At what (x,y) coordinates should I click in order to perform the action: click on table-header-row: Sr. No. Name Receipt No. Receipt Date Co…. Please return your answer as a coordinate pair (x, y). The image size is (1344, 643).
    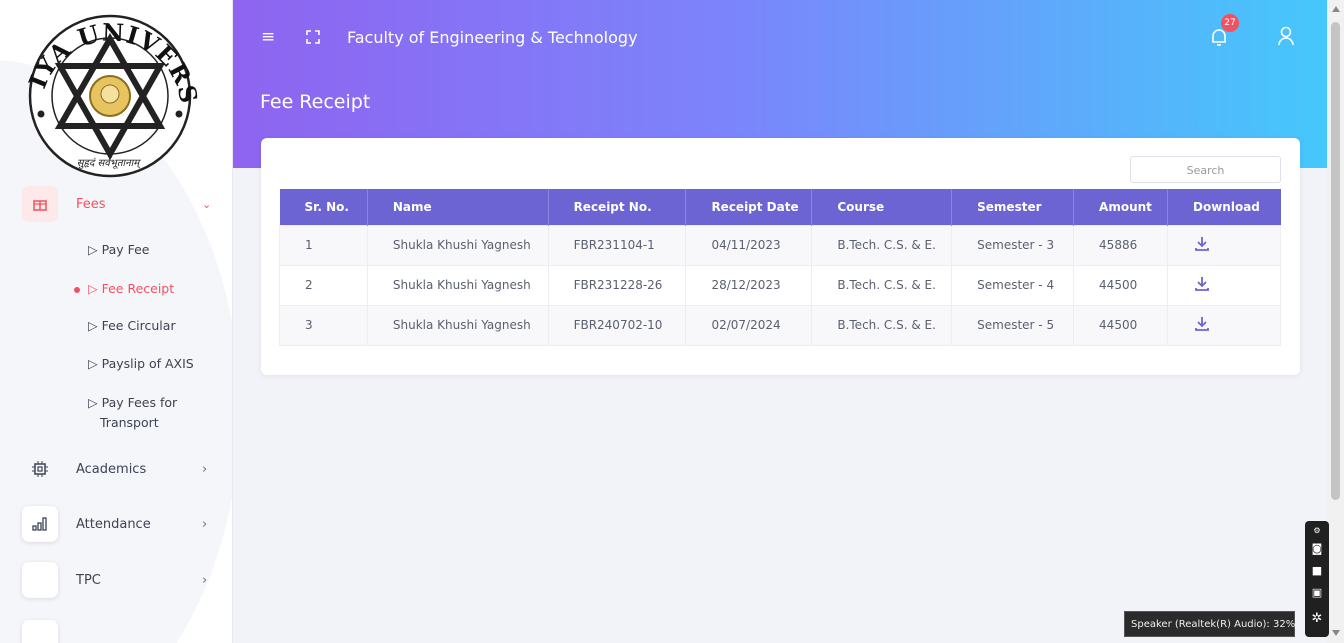
    Looking at the image, I should click on (780, 207).